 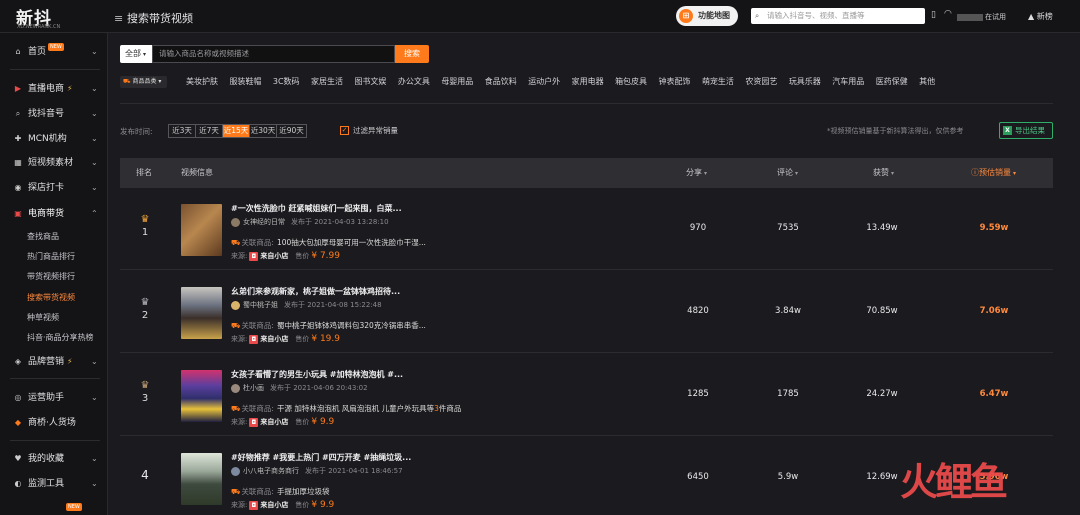 What do you see at coordinates (264, 222) in the screenshot?
I see `author-name: 女神经的日常` at bounding box center [264, 222].